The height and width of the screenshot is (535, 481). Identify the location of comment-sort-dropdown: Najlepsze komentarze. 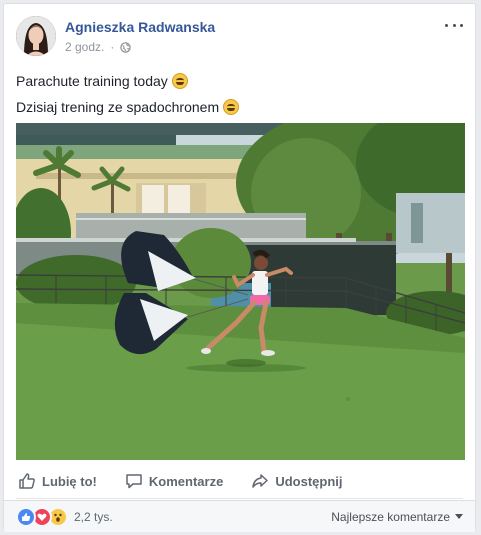
(397, 517).